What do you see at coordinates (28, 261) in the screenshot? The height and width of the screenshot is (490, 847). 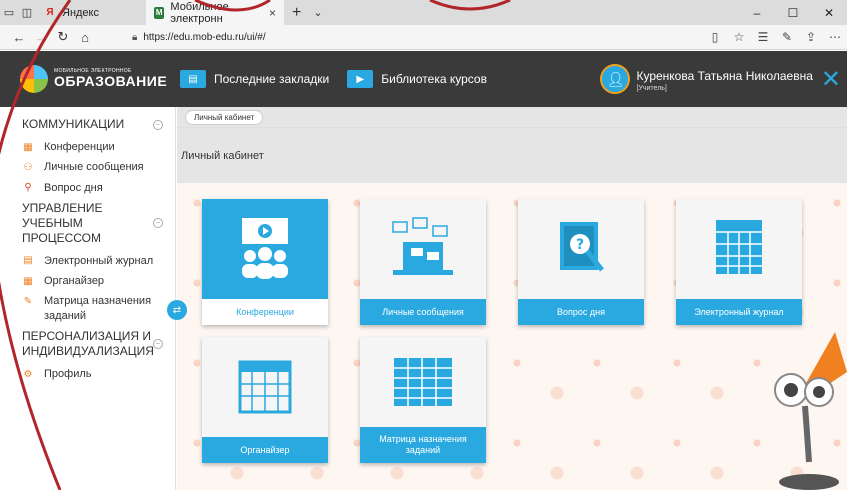 I see `journal-icon: ▤` at bounding box center [28, 261].